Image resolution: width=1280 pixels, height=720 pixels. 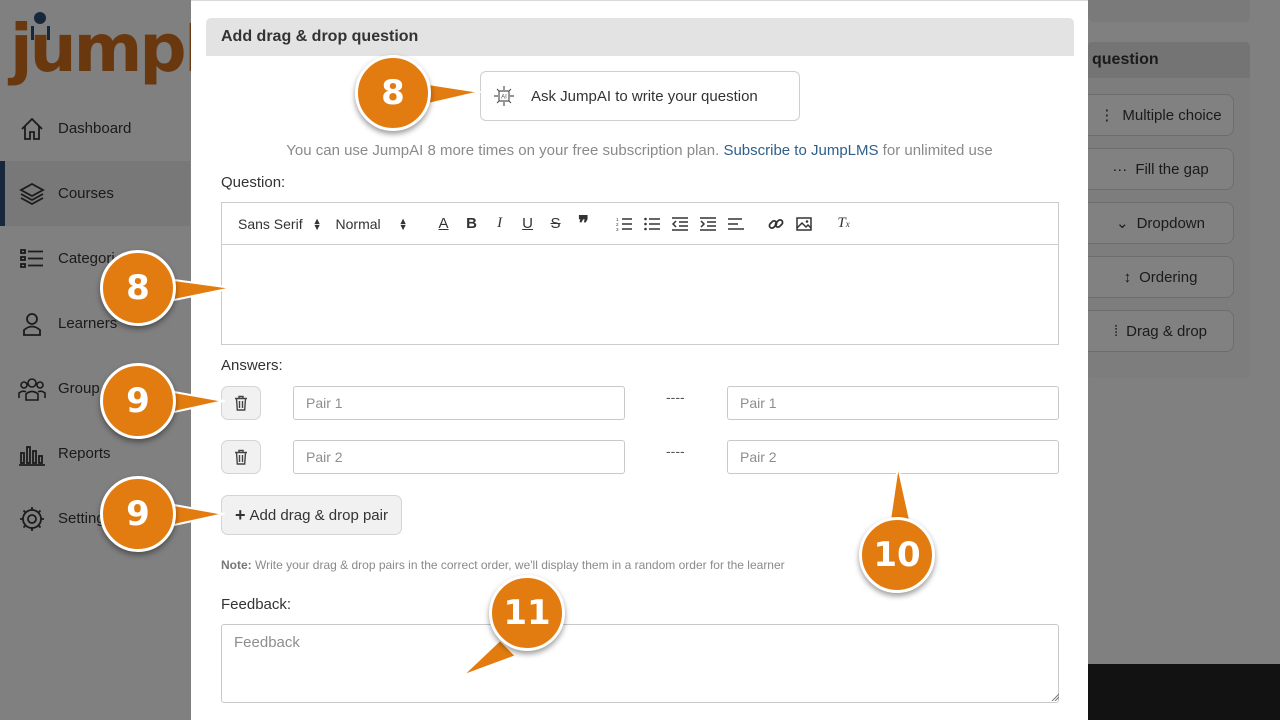 What do you see at coordinates (240, 514) in the screenshot?
I see `plus-icon: +` at bounding box center [240, 514].